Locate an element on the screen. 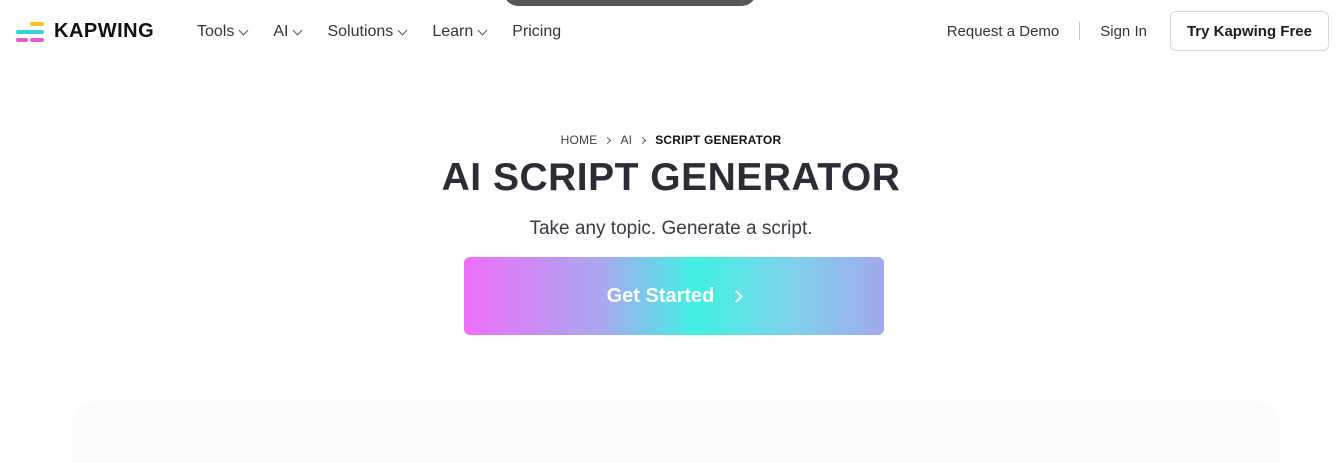  kapwing-logo: KAPWING is located at coordinates (85, 31).